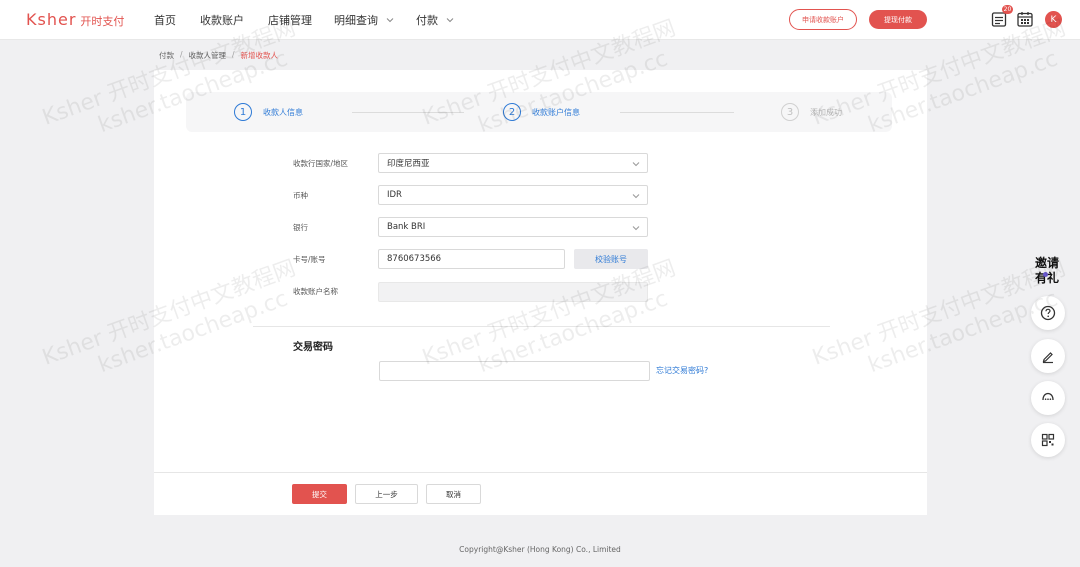 The image size is (1080, 567). Describe the element at coordinates (414, 259) in the screenshot. I see `account-number-value: 8760673566` at that location.